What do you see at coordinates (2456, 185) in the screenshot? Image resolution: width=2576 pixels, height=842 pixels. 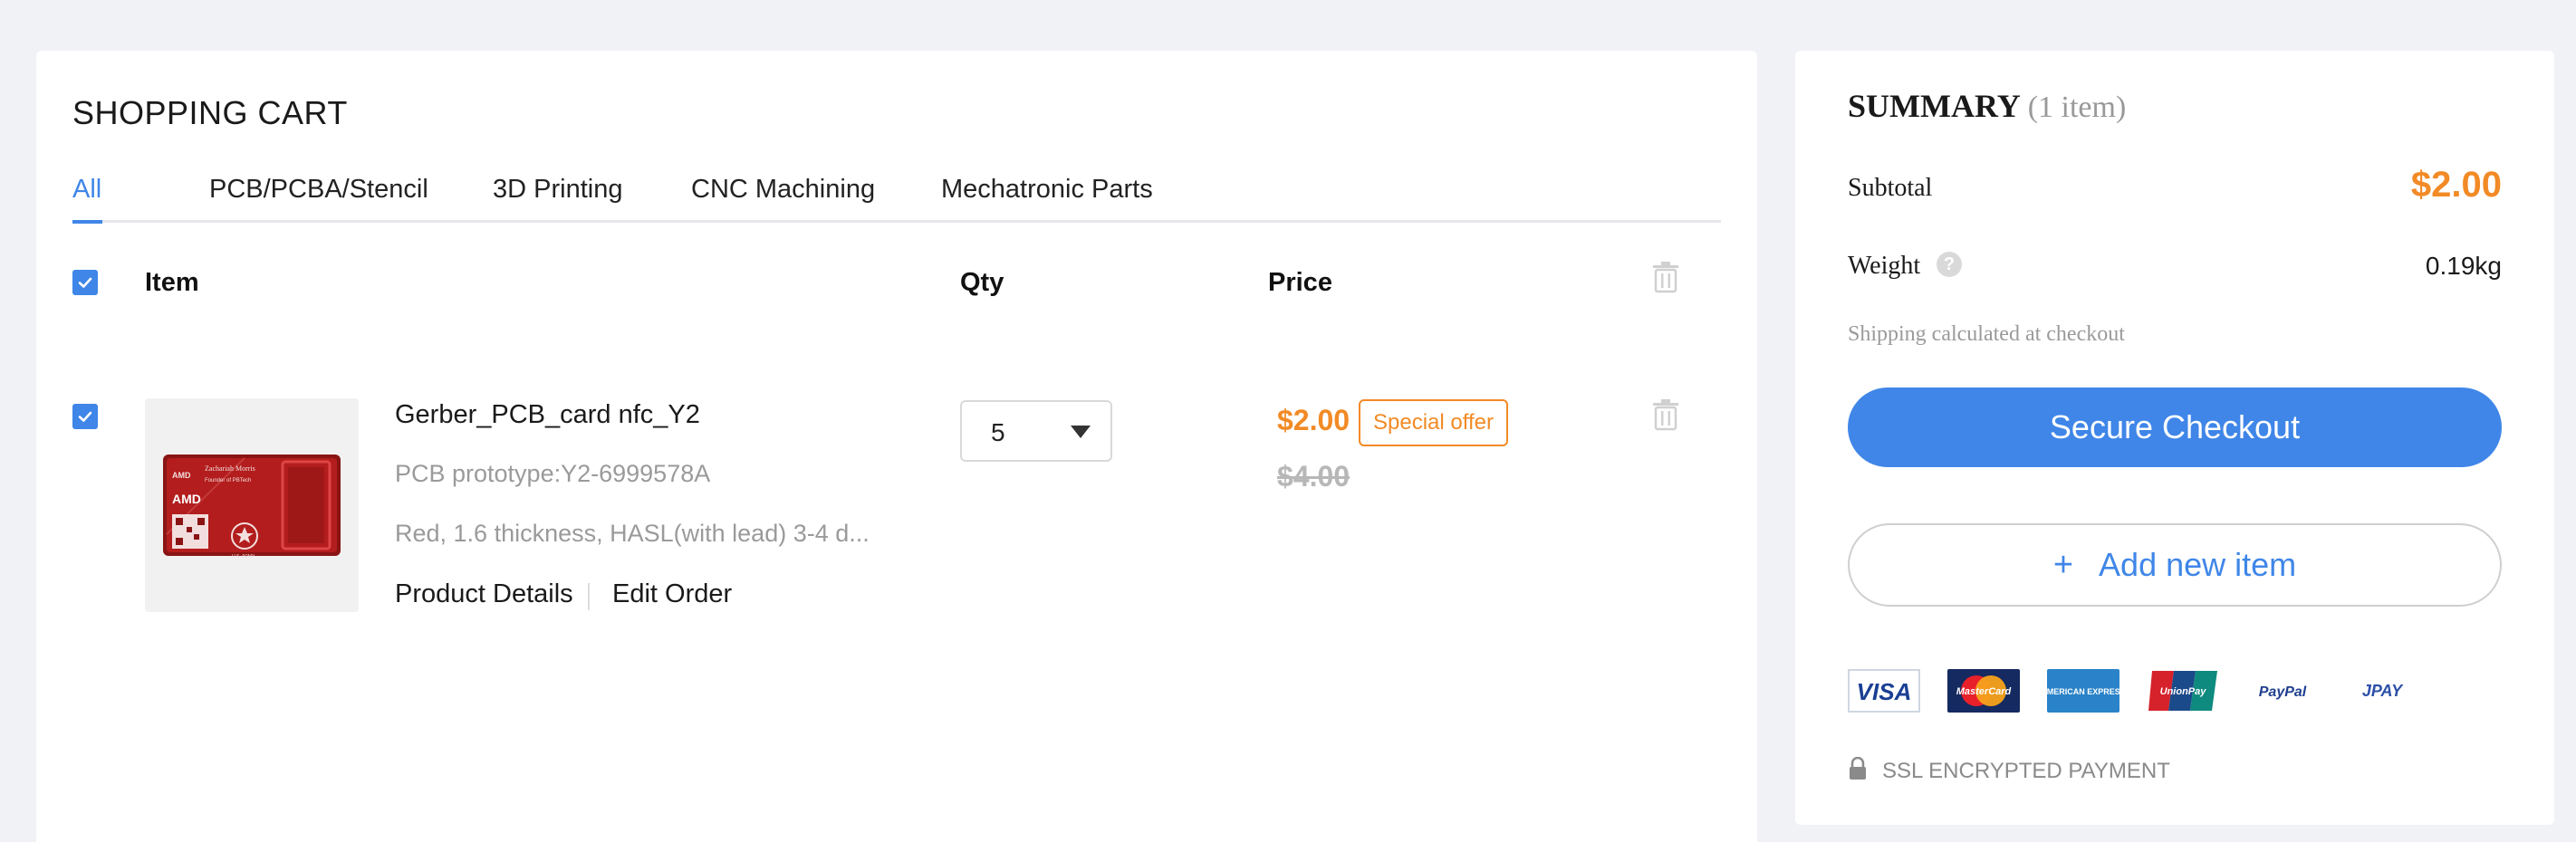 I see `subtotal-value: $2.00` at bounding box center [2456, 185].